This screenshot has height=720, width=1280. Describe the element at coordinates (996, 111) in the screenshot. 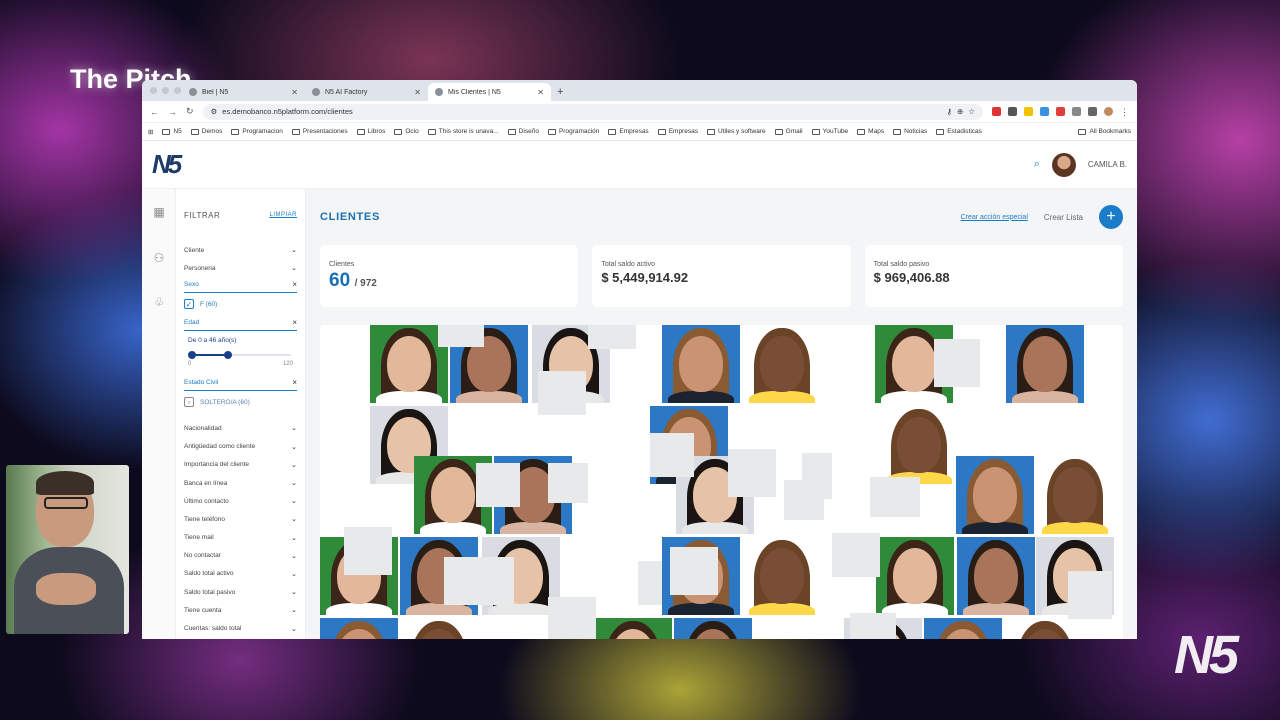

I see `opera-icon` at that location.